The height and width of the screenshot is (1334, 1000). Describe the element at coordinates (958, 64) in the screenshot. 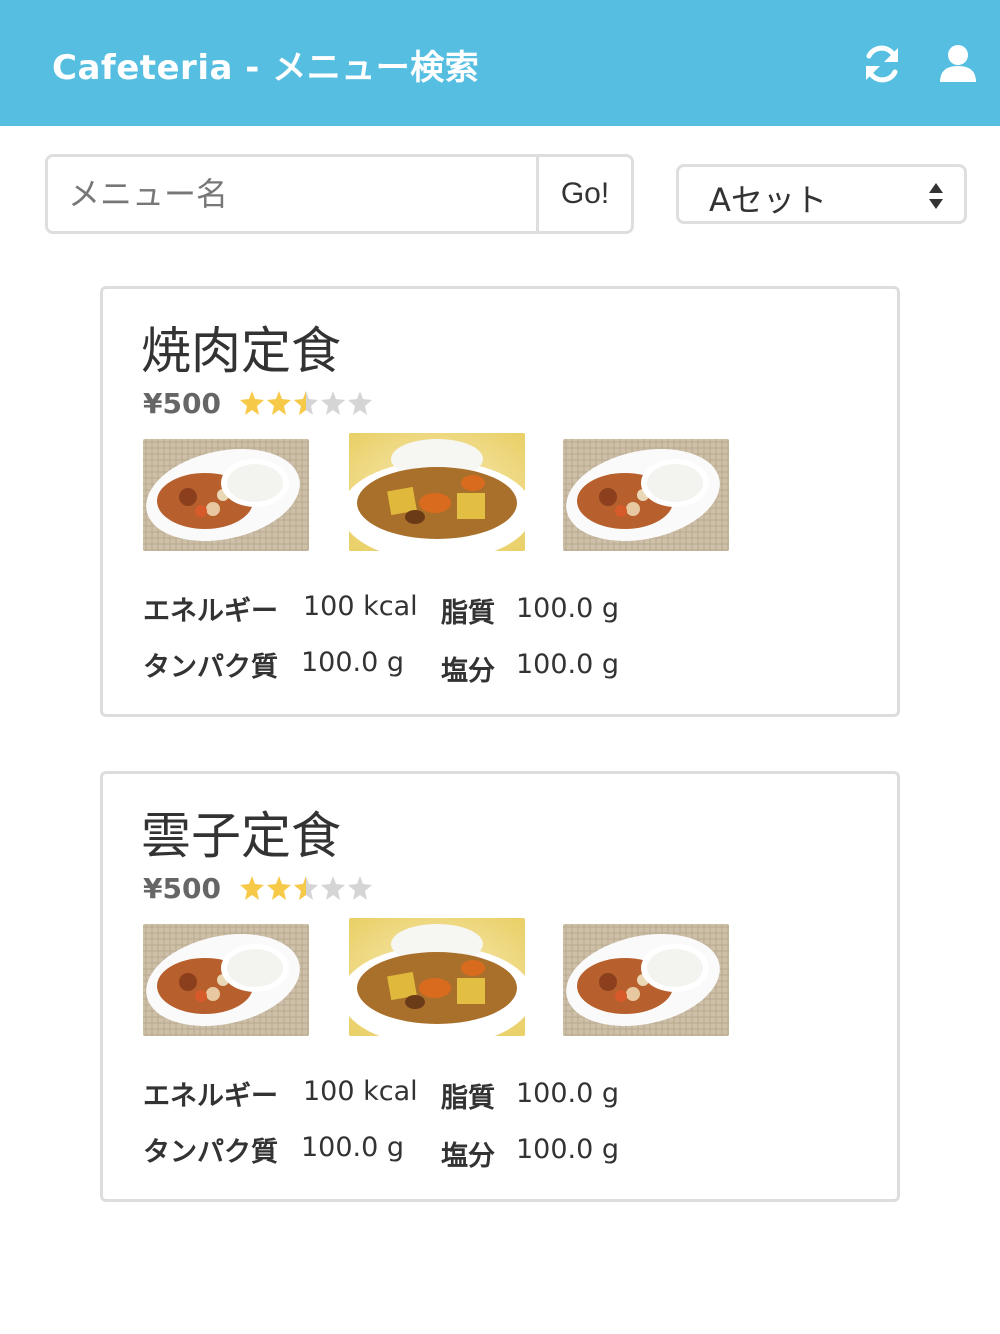

I see `user-icon` at that location.